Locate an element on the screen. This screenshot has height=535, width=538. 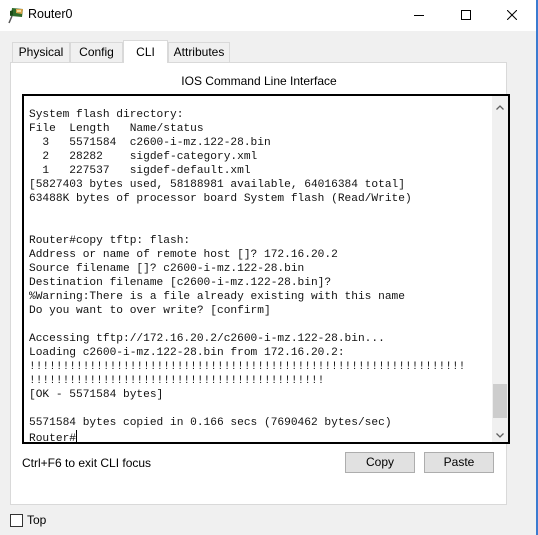
cli-line: 2 28282 sigdef-category.xml is located at coordinates (150, 157).